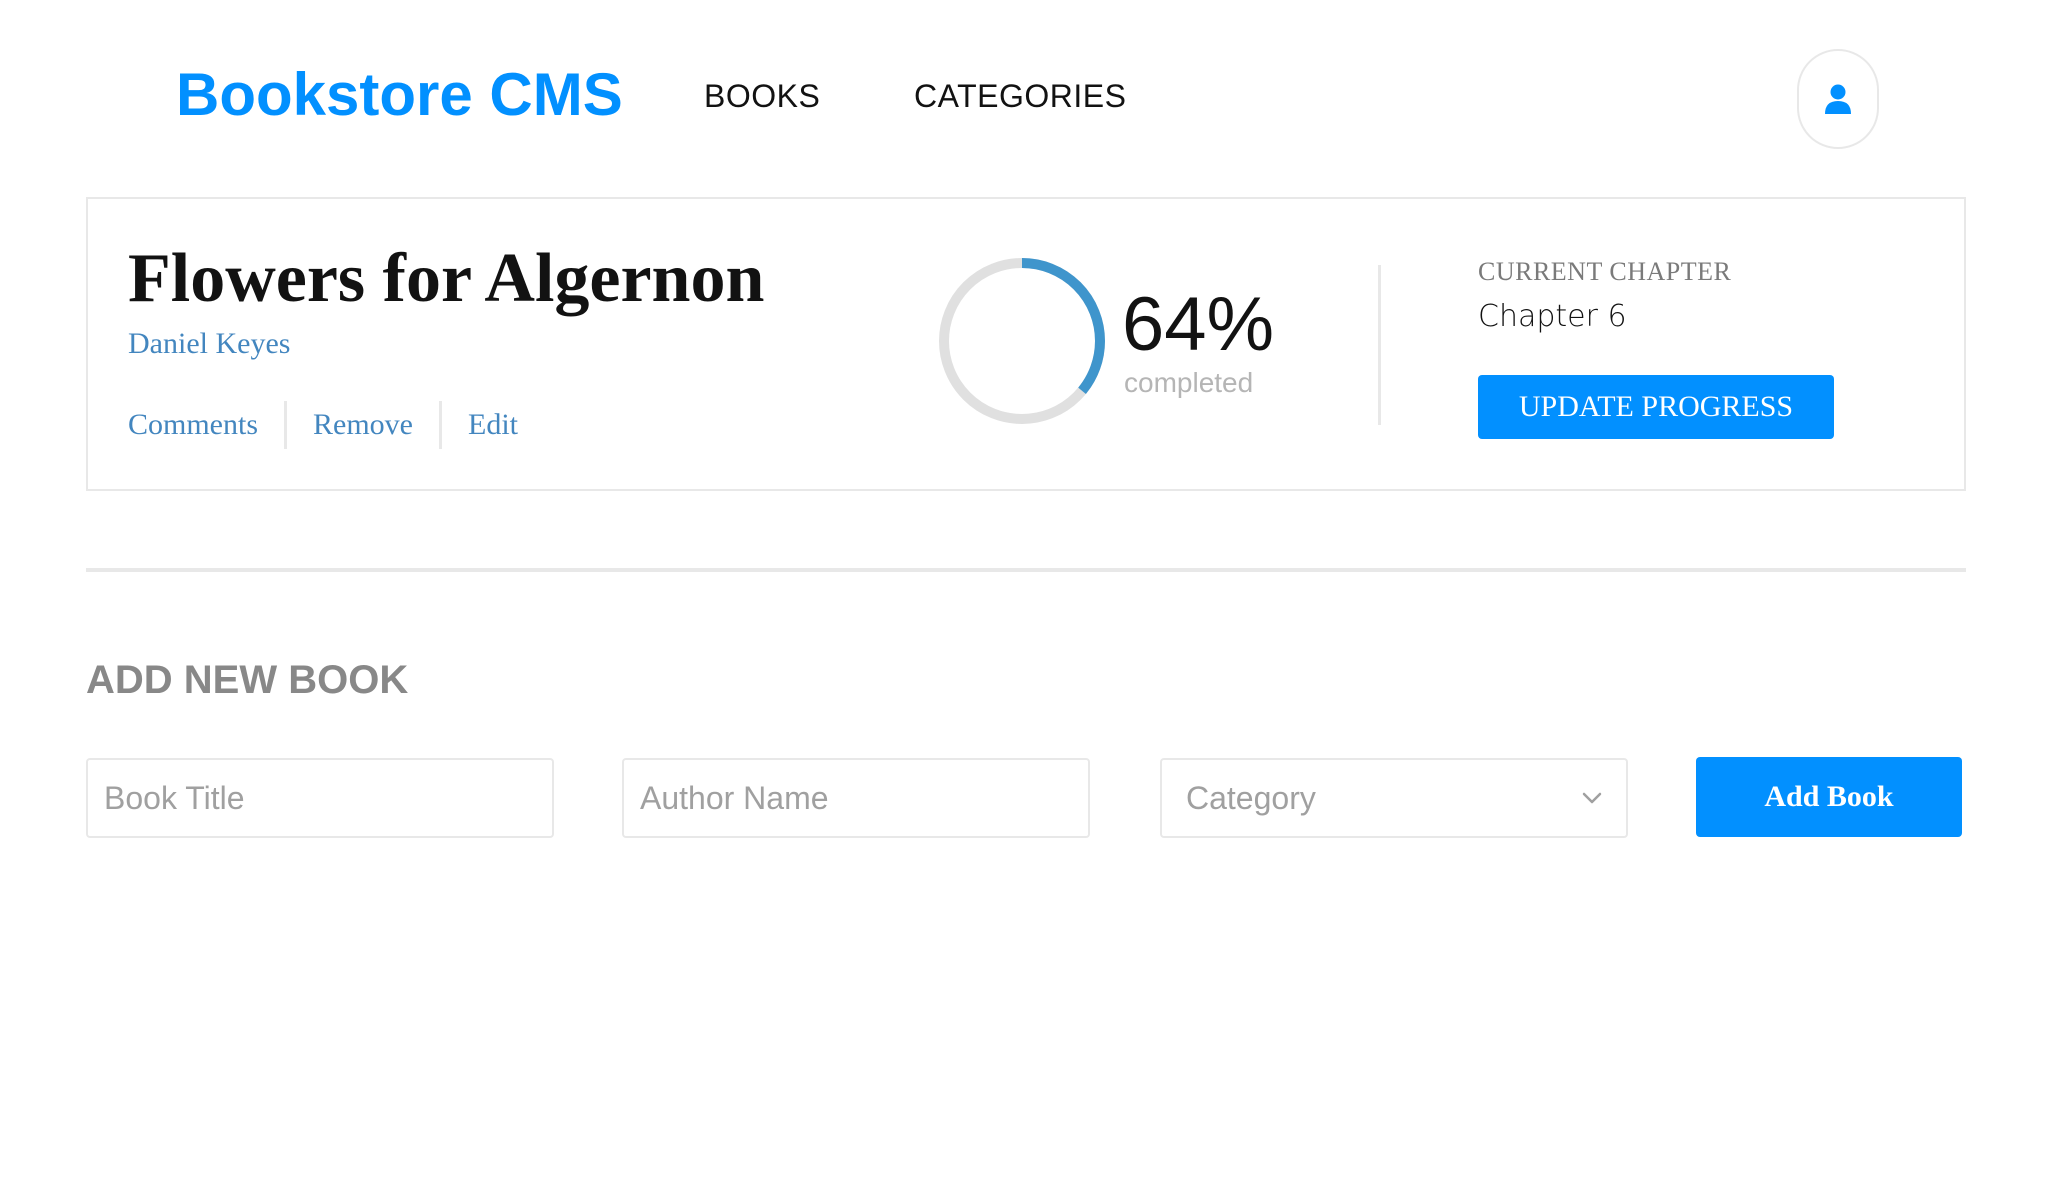 Image resolution: width=2048 pixels, height=1200 pixels. I want to click on user-icon, so click(1838, 99).